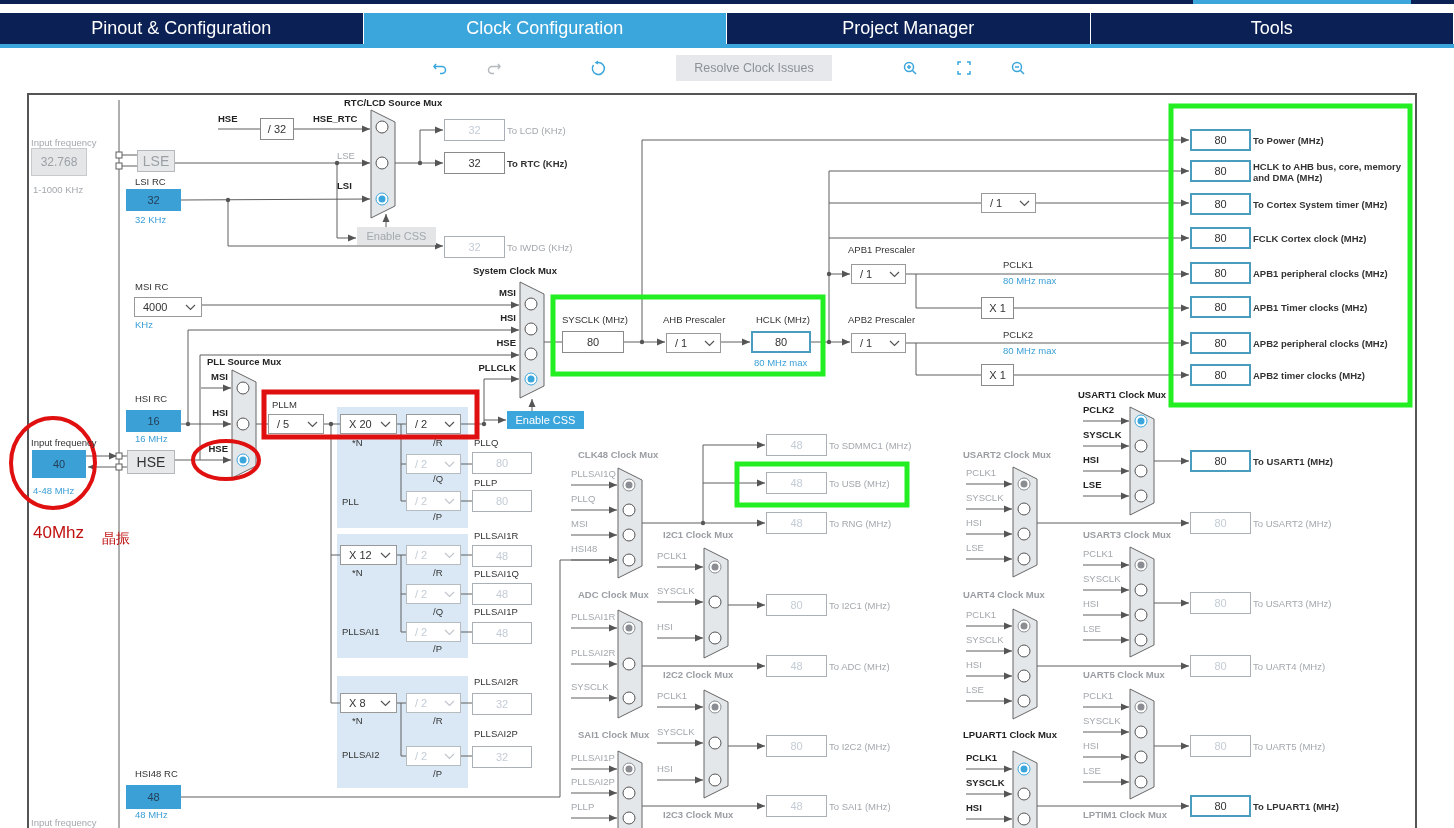 This screenshot has height=828, width=1454. Describe the element at coordinates (698, 814) in the screenshot. I see `label-text: I2C3 Clock Mux` at that location.